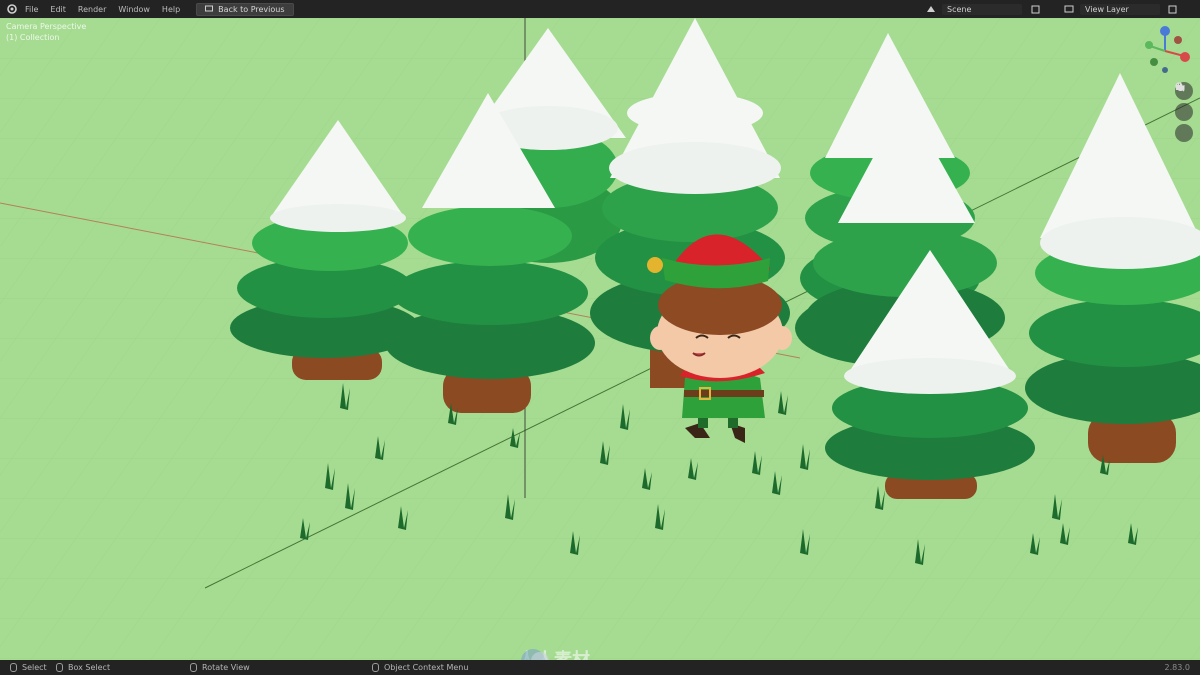 This screenshot has height=675, width=1200. I want to click on view-mode-label: Camera Perspective, so click(46, 26).